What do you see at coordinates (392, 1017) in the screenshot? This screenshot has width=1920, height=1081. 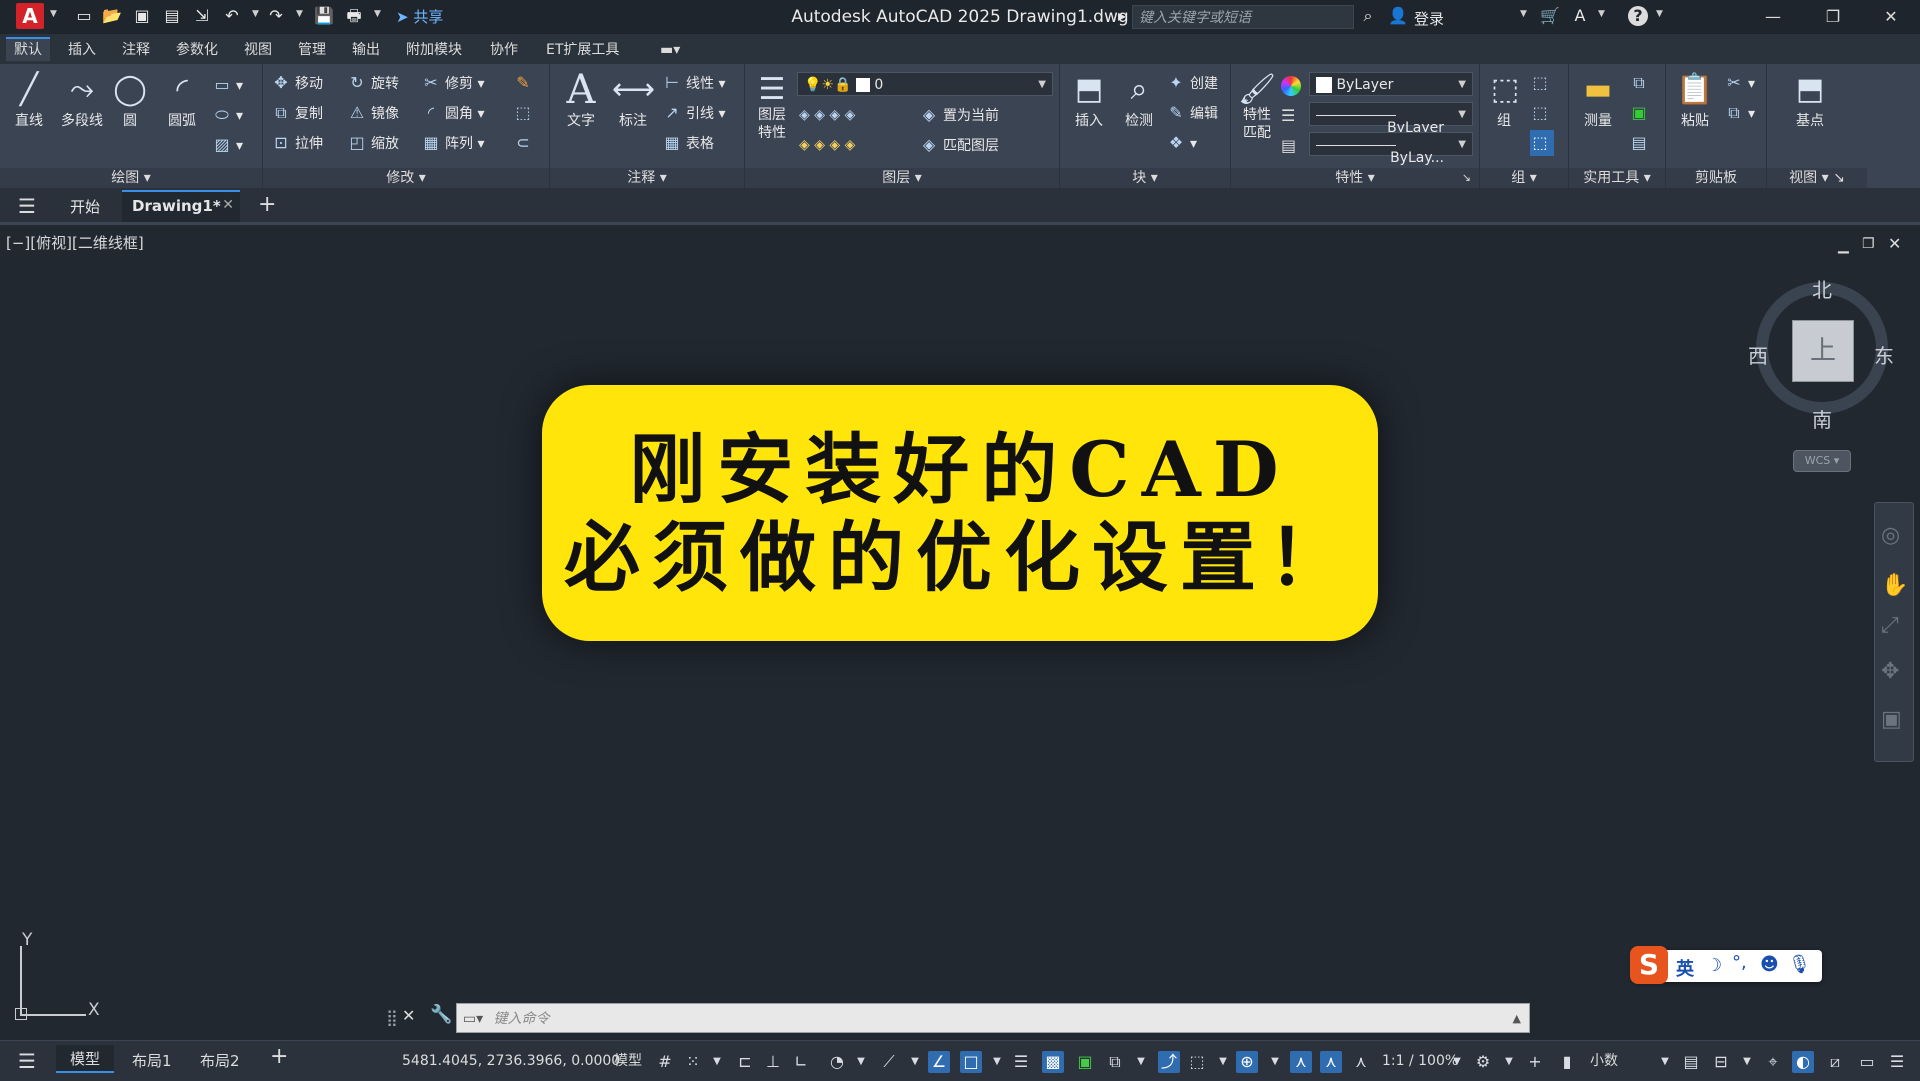 I see `cmdline-grip-icon: ⣿` at bounding box center [392, 1017].